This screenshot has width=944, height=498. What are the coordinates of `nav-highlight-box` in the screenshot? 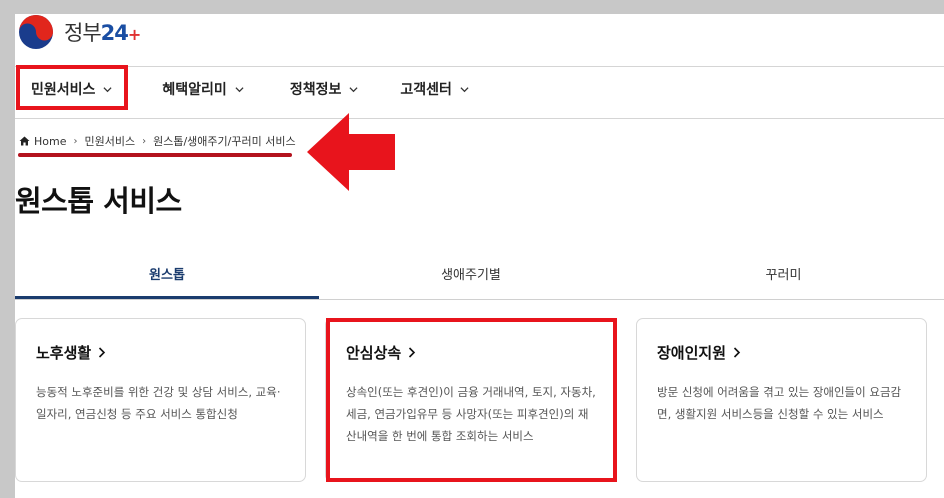 It's located at (72, 87).